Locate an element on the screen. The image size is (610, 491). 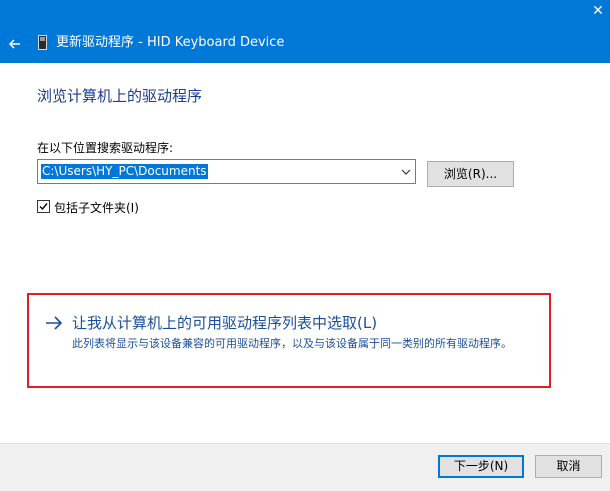
include-subfolders-checkbox is located at coordinates (43, 206).